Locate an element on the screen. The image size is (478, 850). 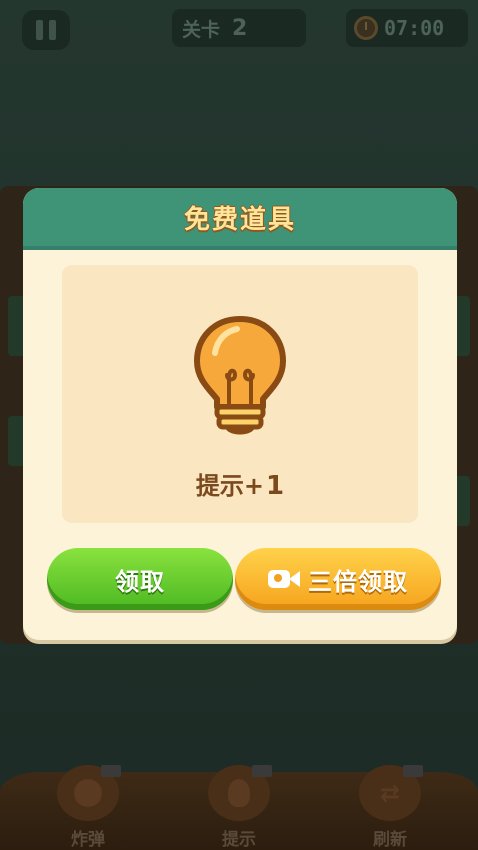
triple-claim-button: 三倍领取 is located at coordinates (338, 579).